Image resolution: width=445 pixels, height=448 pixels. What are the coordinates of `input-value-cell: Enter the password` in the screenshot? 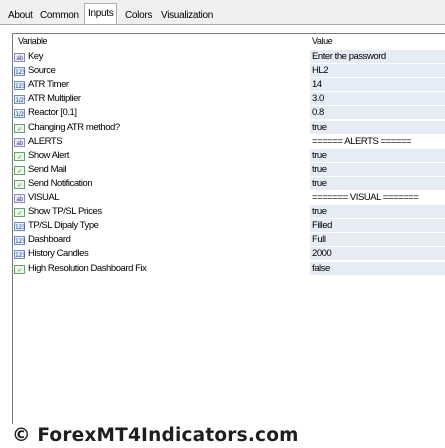 It's located at (377, 56).